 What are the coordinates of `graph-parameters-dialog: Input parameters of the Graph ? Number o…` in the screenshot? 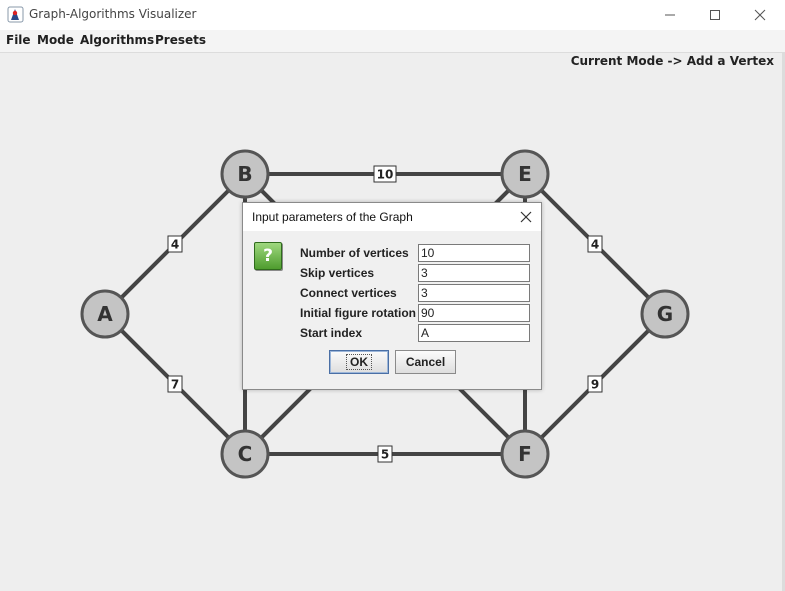 It's located at (392, 296).